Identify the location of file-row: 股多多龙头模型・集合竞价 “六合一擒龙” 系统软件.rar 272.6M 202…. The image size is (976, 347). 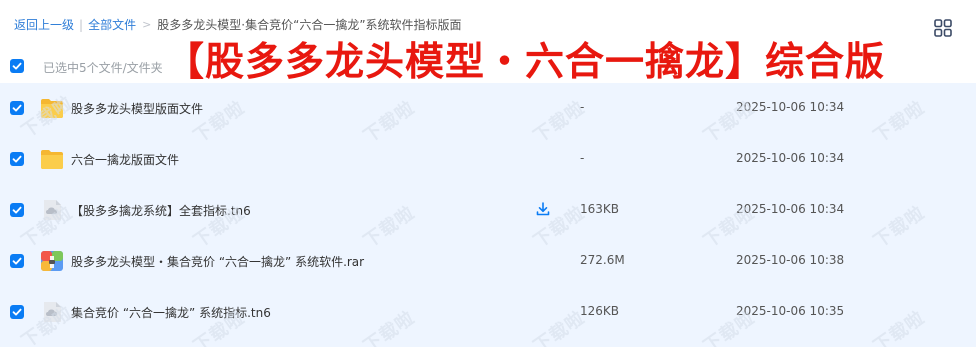
(488, 261).